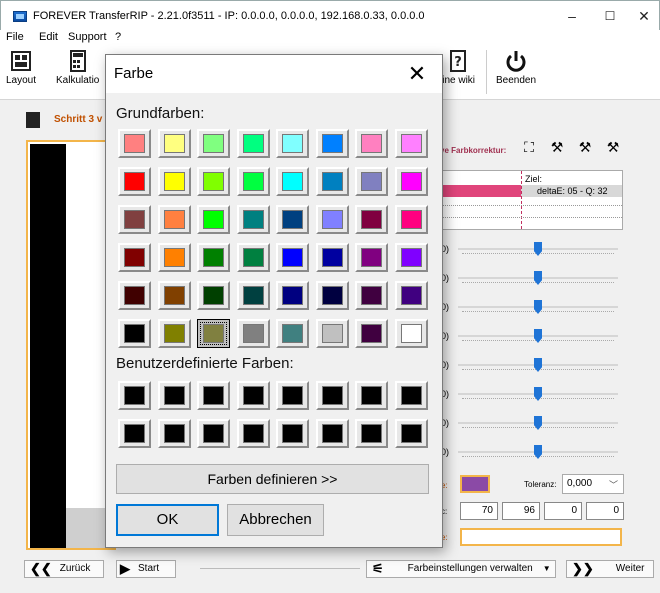  I want to click on toolbar-wiki-button: ? line wiki, so click(457, 68).